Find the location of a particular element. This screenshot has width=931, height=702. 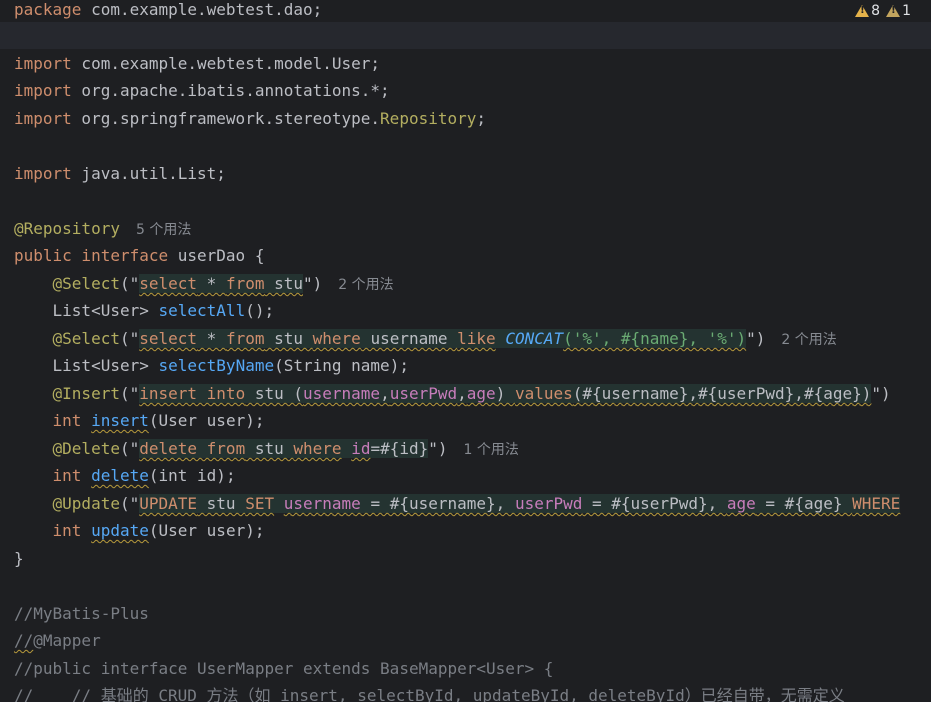

weak-warning-icon is located at coordinates (893, 11).